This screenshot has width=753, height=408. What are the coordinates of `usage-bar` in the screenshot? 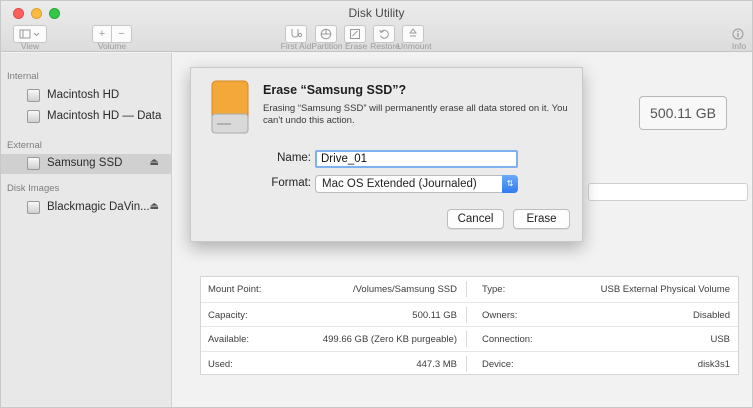 It's located at (668, 192).